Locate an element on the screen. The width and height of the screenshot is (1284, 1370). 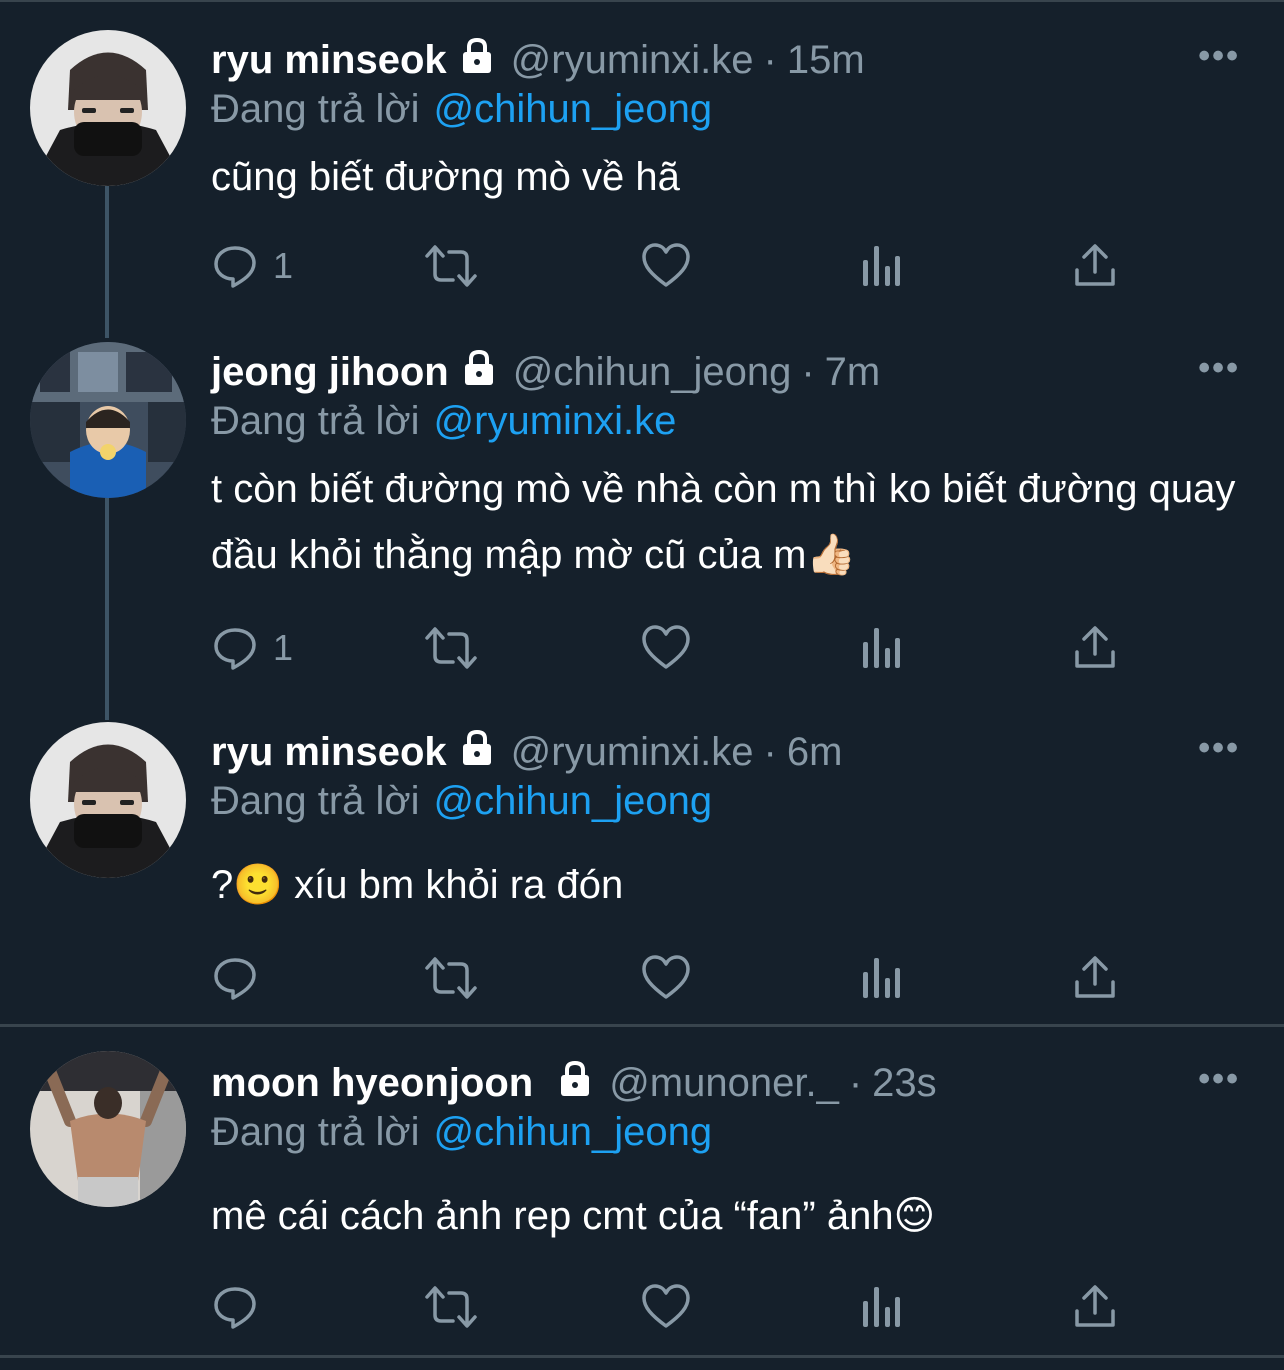
user-handle: @chihun_jeong is located at coordinates (652, 372).